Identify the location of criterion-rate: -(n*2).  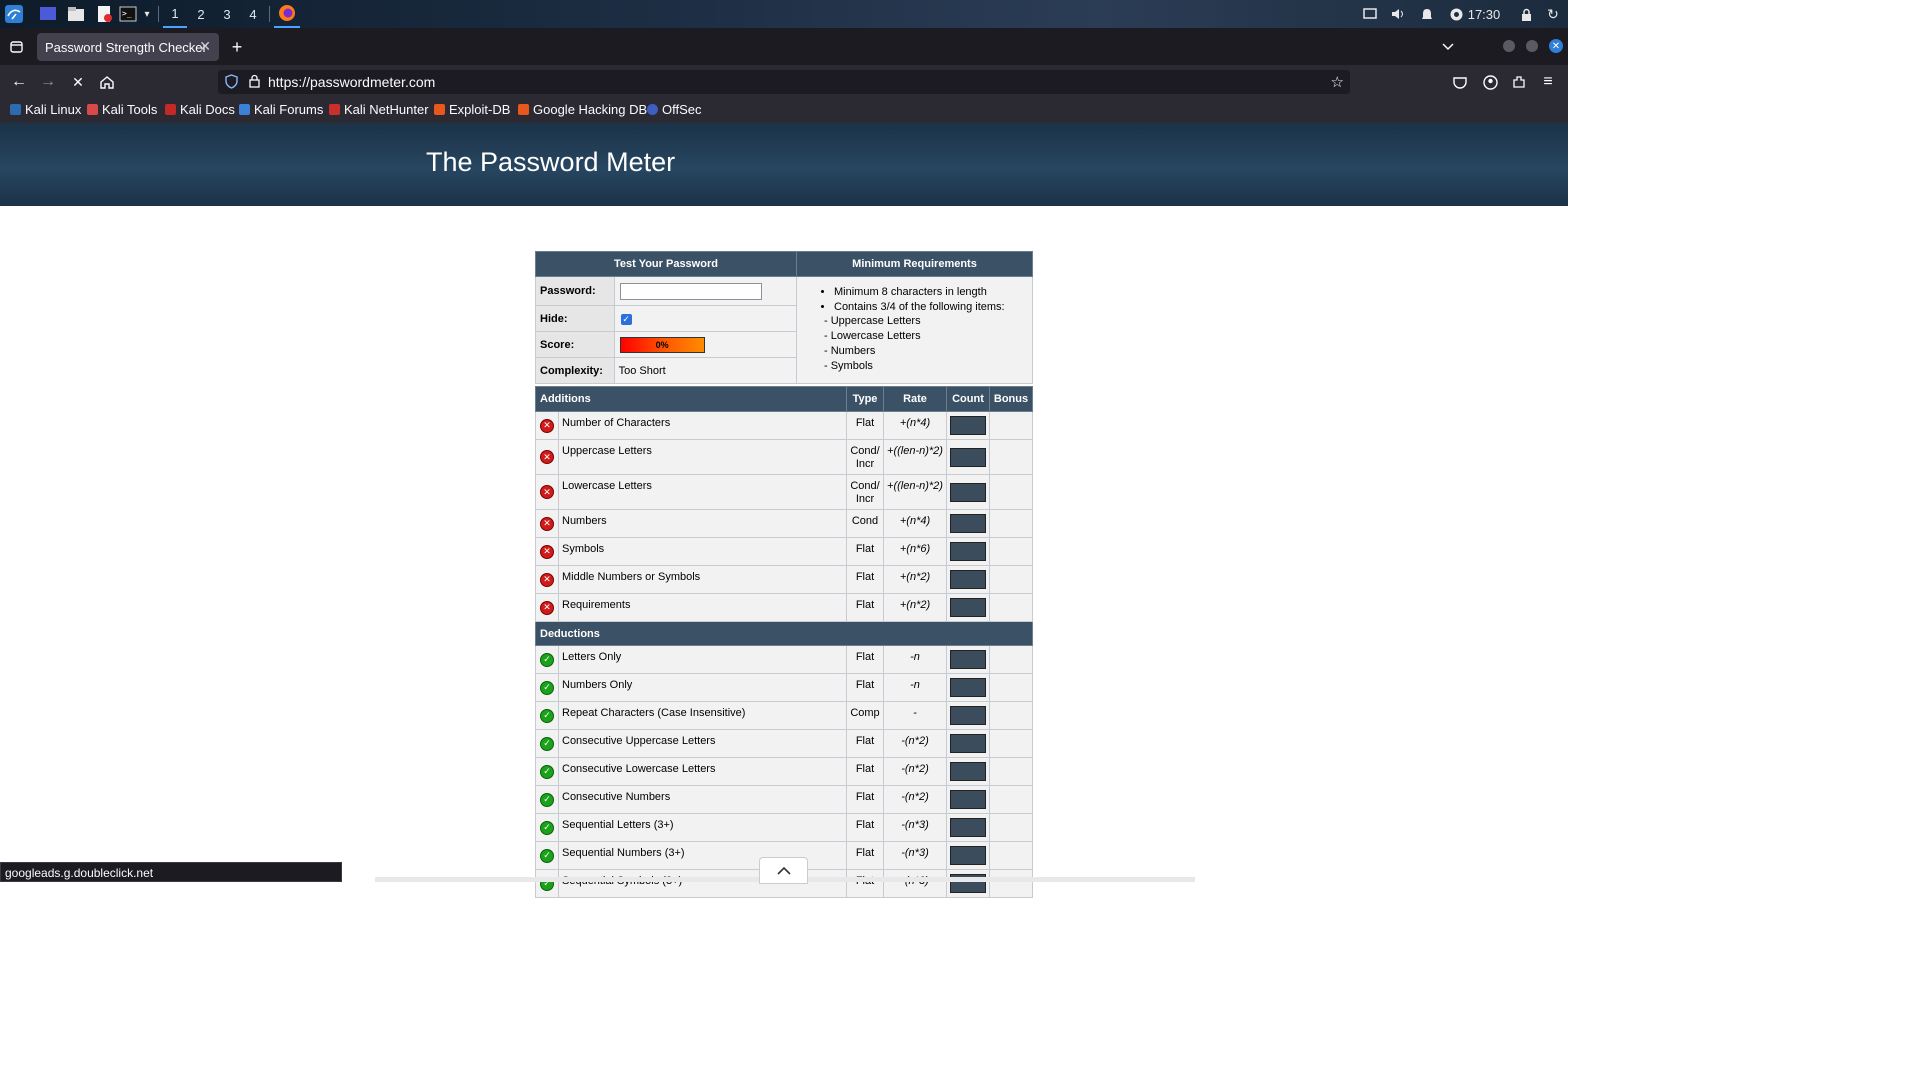
(915, 799).